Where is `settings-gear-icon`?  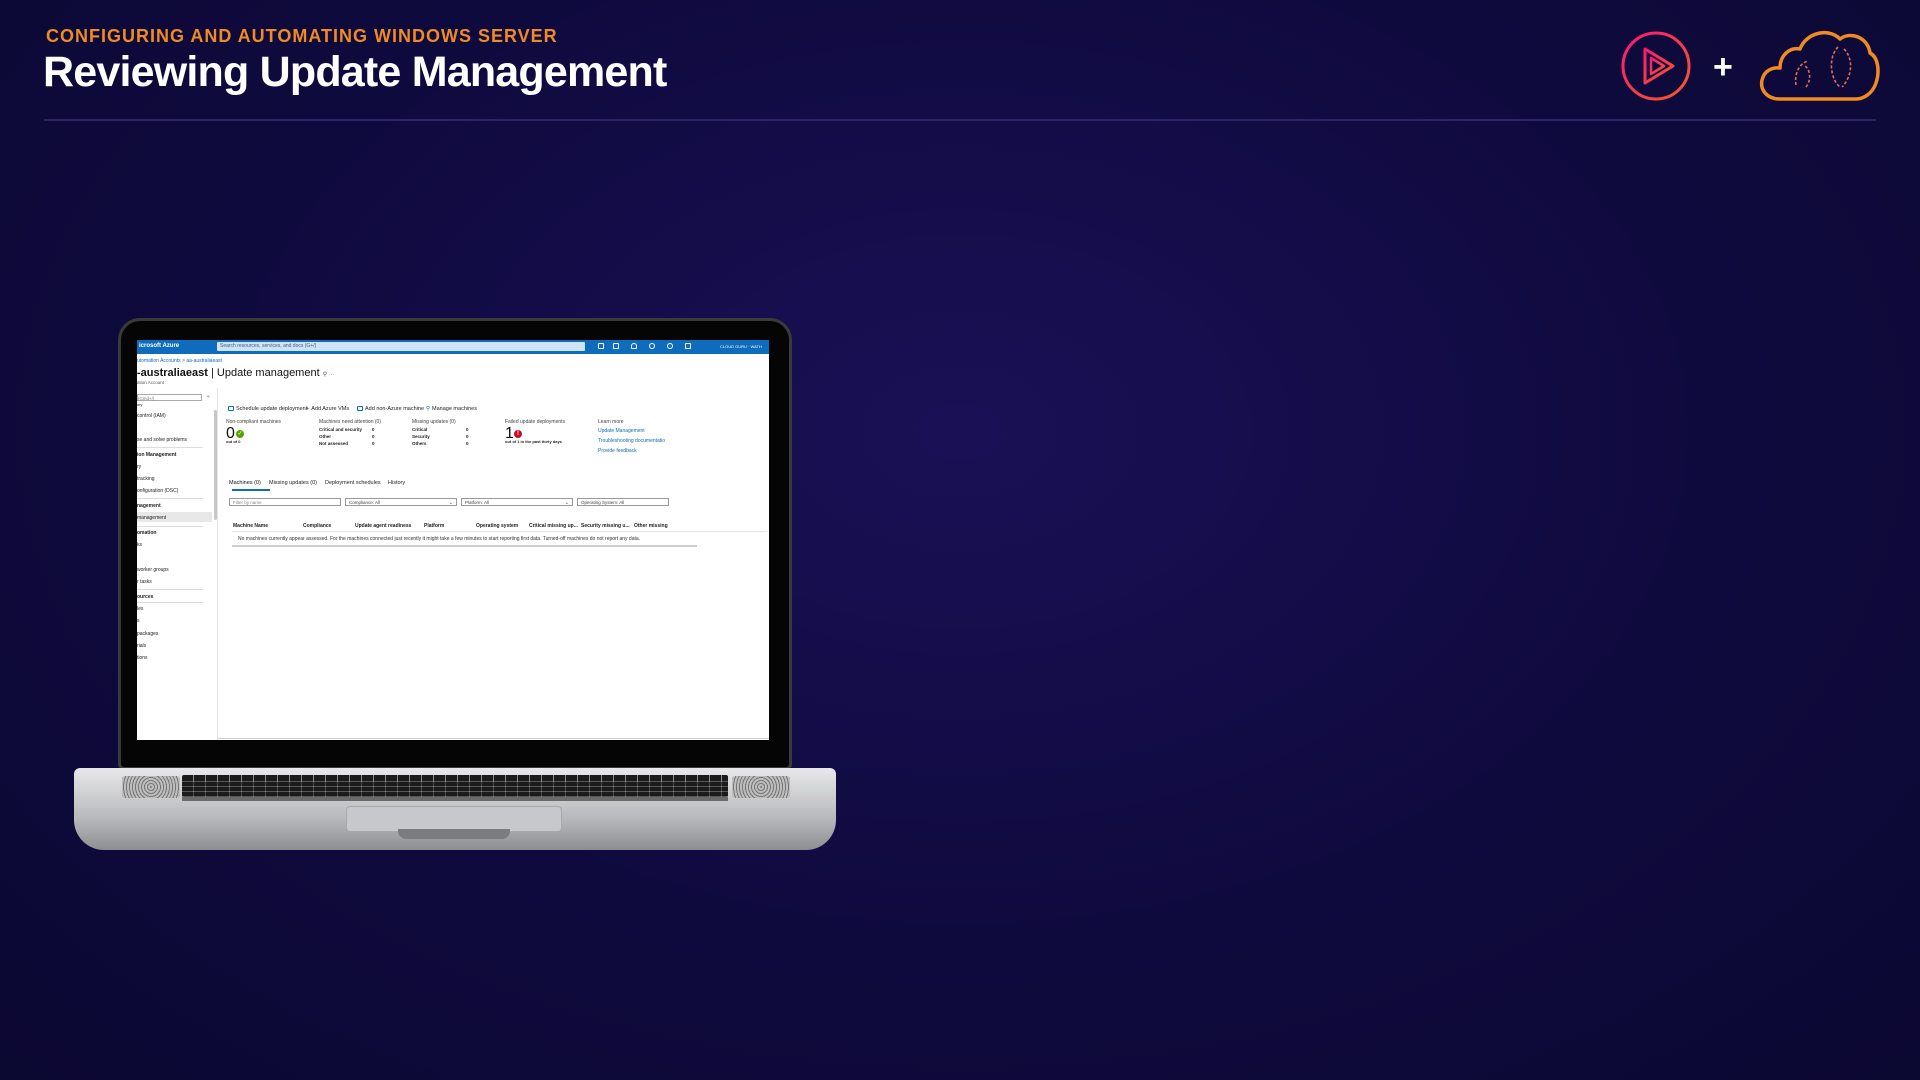 settings-gear-icon is located at coordinates (652, 346).